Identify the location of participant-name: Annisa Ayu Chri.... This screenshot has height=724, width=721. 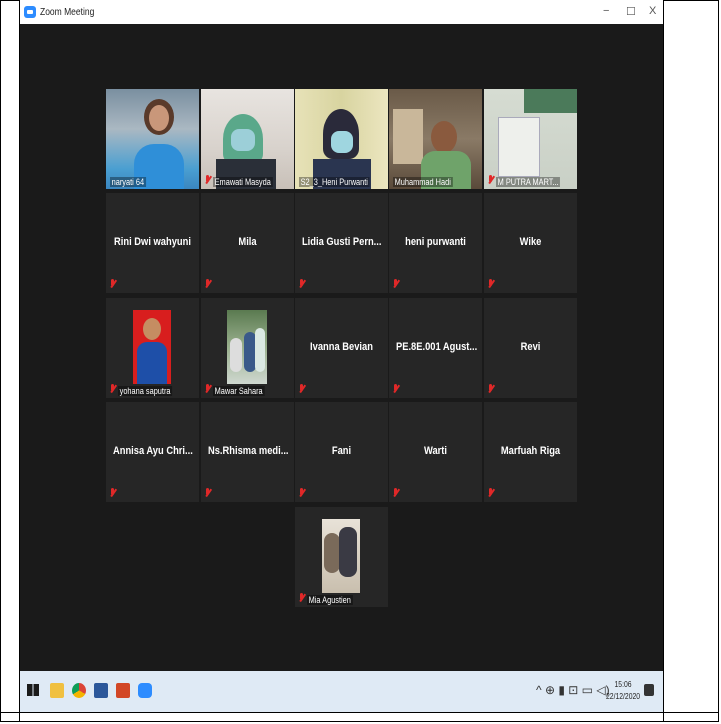
(152, 451).